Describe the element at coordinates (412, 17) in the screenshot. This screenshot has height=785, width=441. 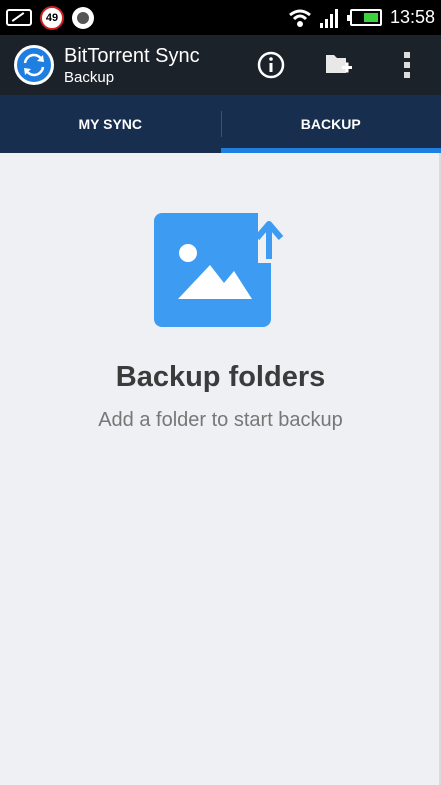
I see `status-time: 13:58` at that location.